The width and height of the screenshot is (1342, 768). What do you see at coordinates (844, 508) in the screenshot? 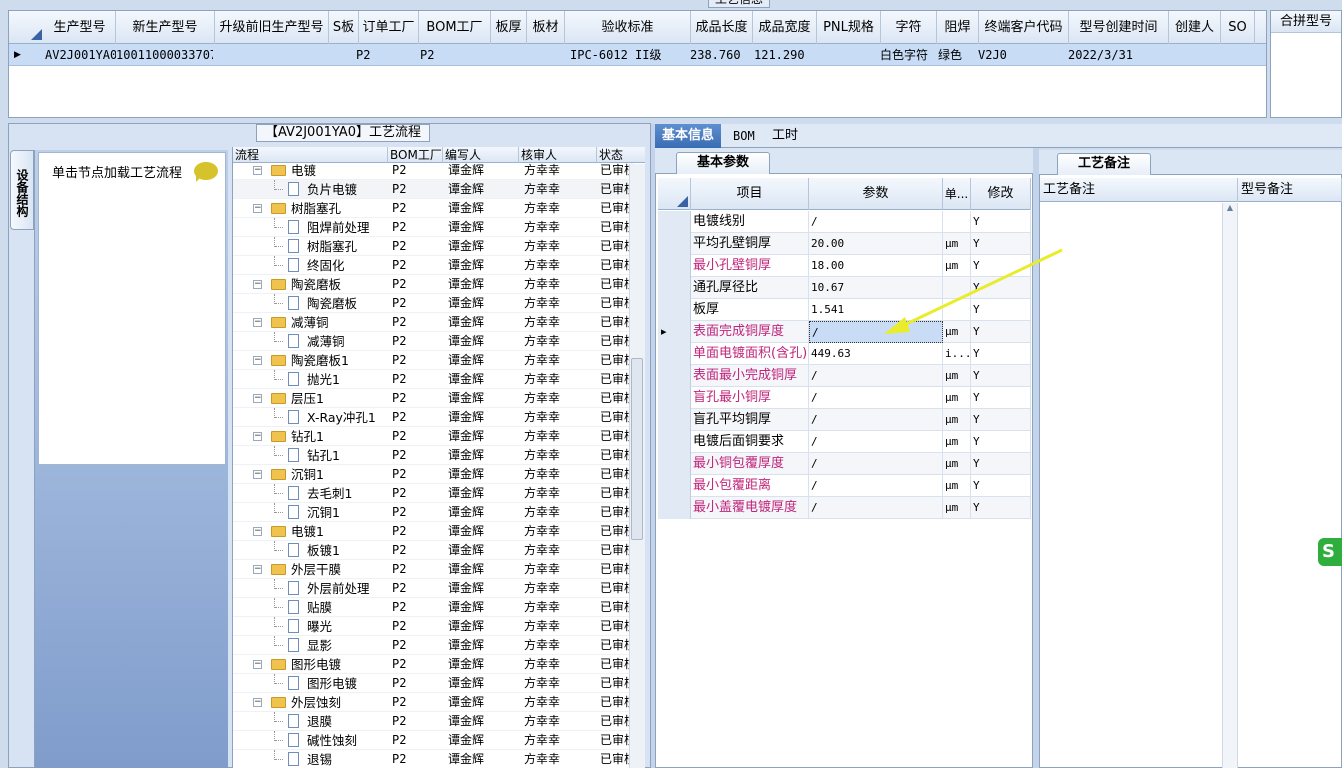
I see `param-row: 最小盖覆电镀厚度 / μm Y` at bounding box center [844, 508].